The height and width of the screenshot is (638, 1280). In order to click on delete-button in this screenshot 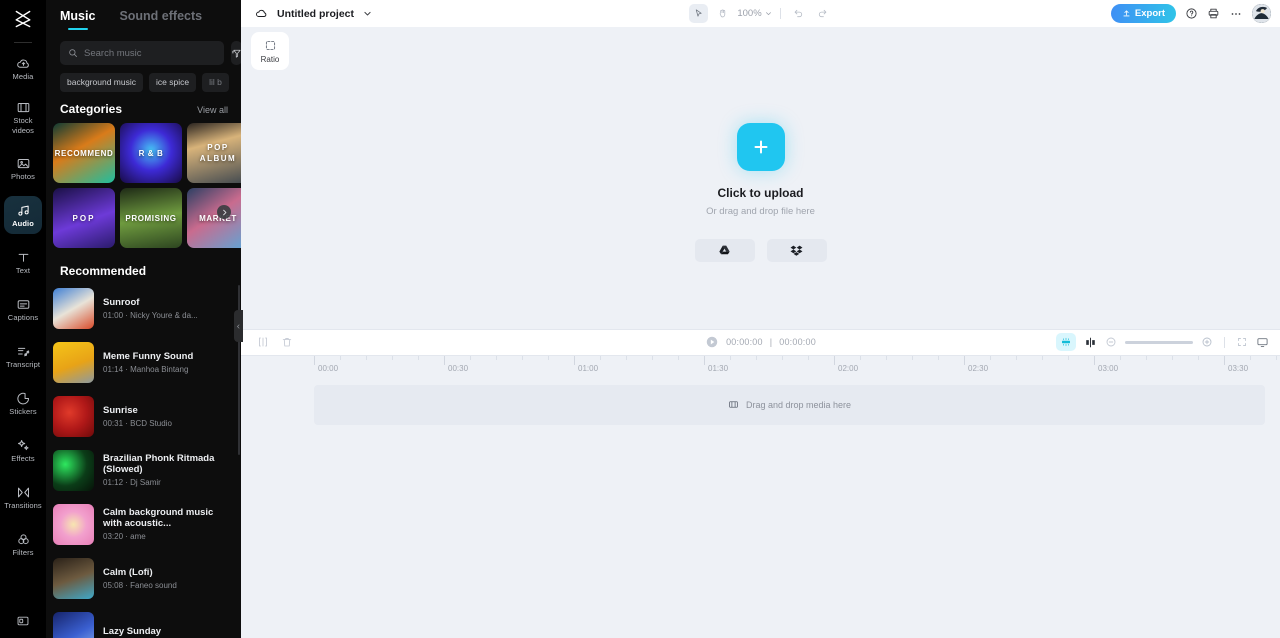, I will do `click(287, 342)`.